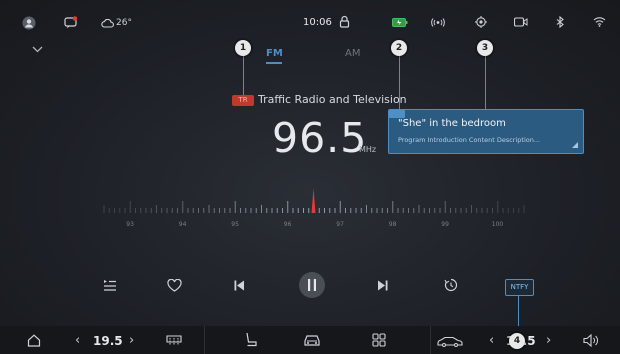 The height and width of the screenshot is (354, 620). I want to click on annotation-marker-3: 3, so click(485, 48).